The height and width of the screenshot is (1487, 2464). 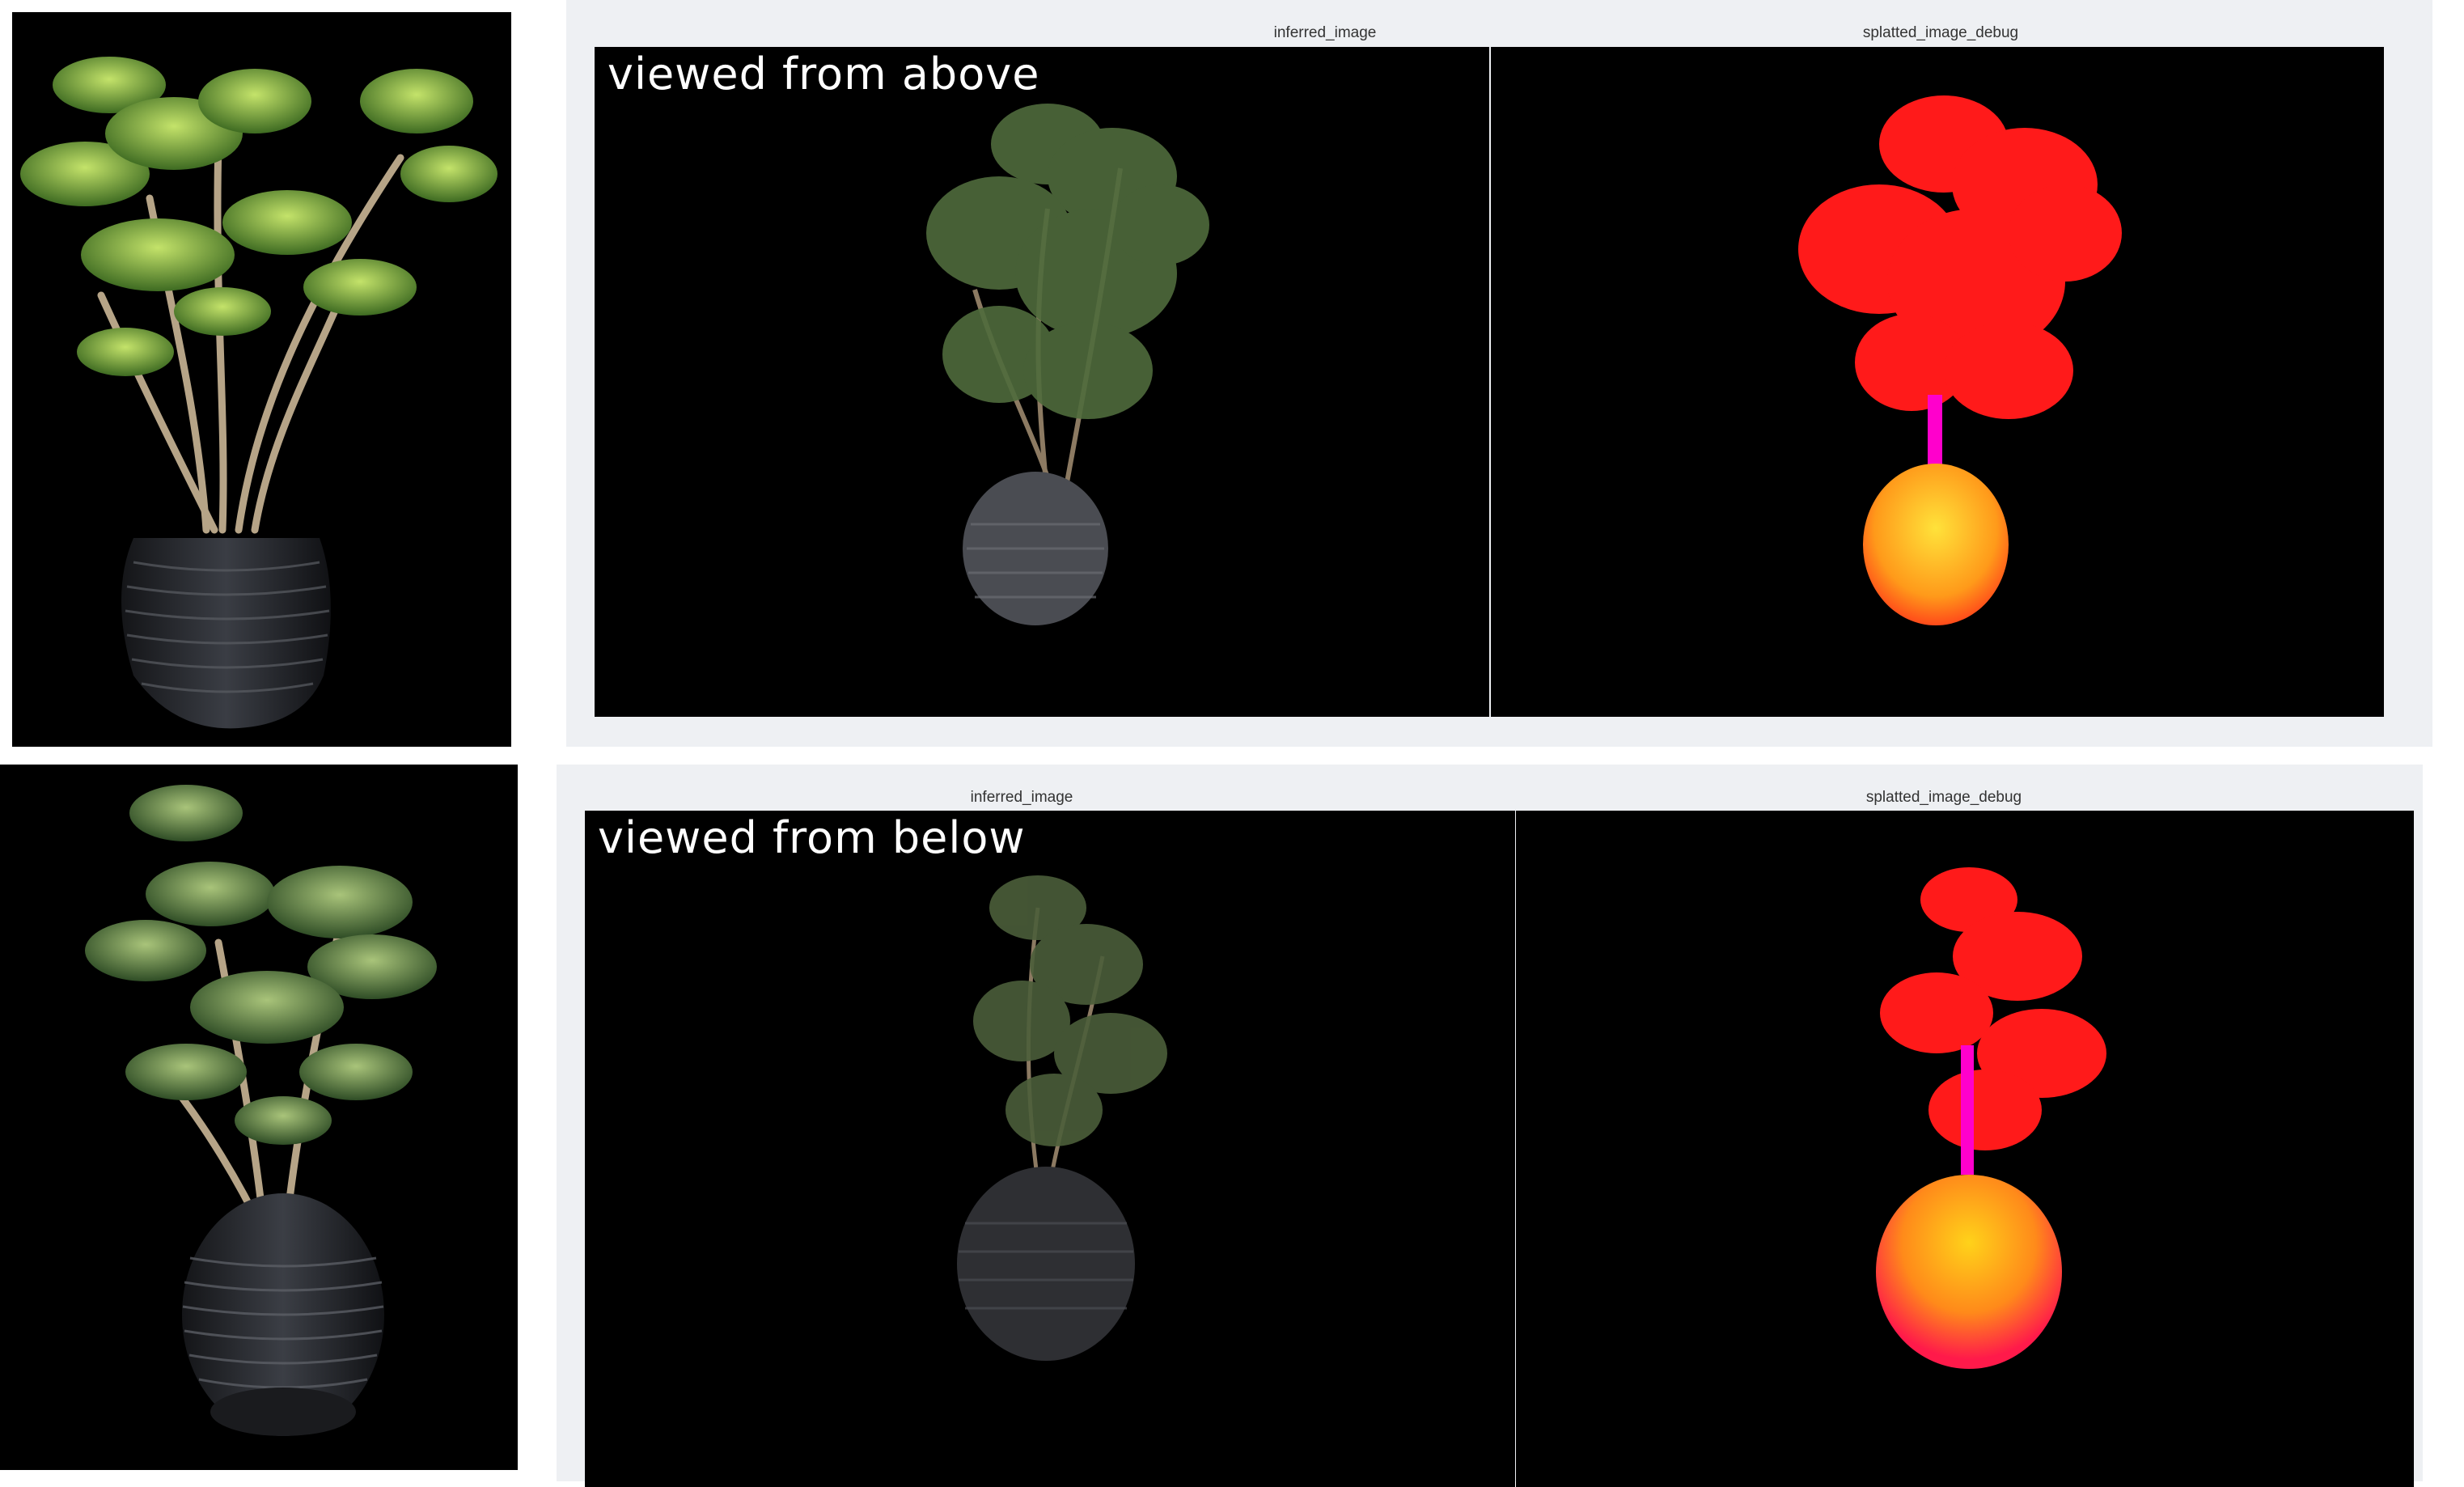 I want to click on inferred-plant-bottom-render, so click(x=1062, y=1118).